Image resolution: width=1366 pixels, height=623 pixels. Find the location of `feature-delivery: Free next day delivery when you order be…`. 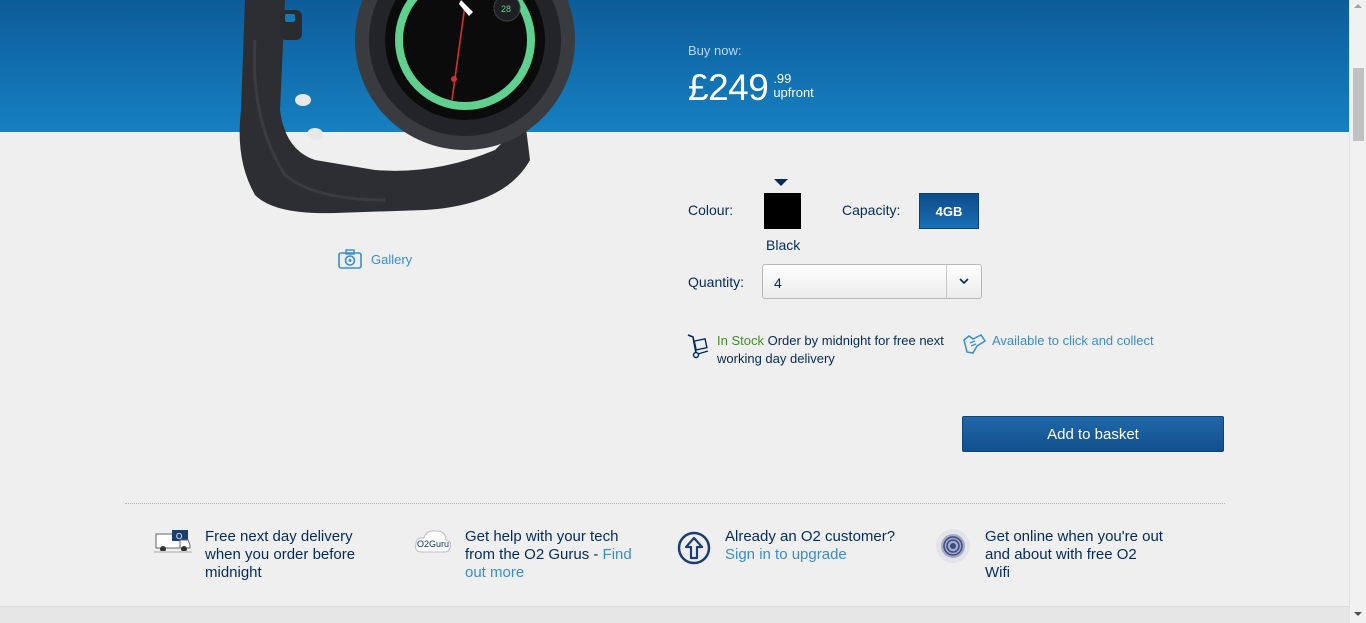

feature-delivery: Free next day delivery when you order be… is located at coordinates (295, 555).